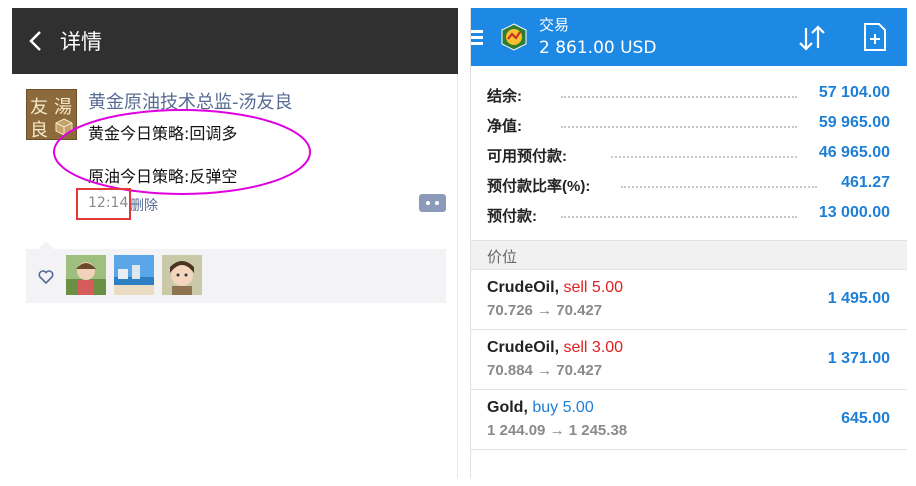  What do you see at coordinates (557, 430) in the screenshot?
I see `position-prices: 1 244.09 → 1 245.38` at bounding box center [557, 430].